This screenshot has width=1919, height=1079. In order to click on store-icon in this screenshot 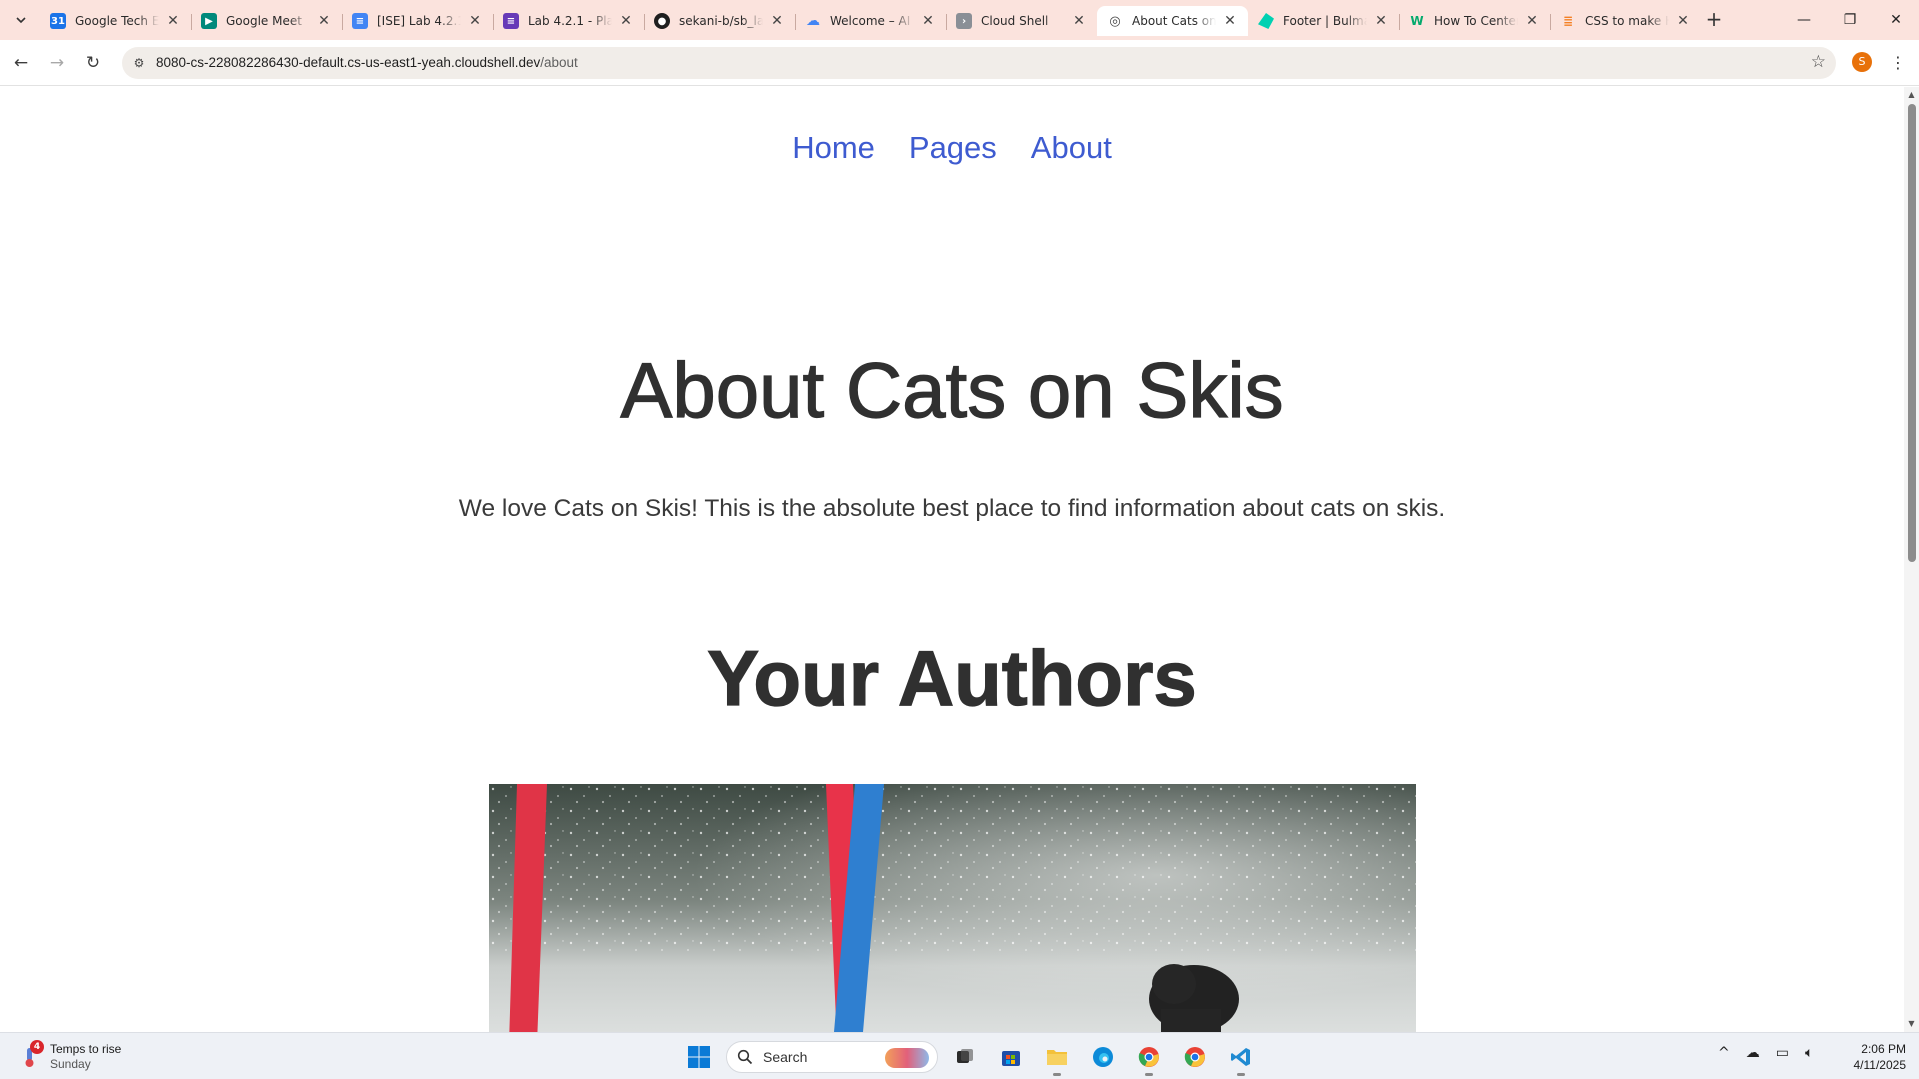, I will do `click(1011, 1058)`.